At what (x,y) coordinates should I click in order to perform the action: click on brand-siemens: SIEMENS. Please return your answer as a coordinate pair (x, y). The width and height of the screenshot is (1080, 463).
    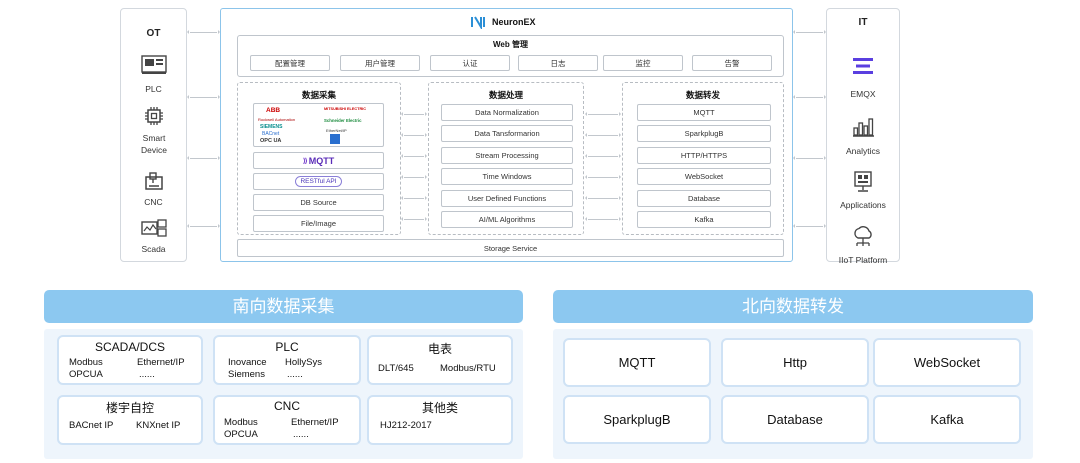
    Looking at the image, I should click on (271, 127).